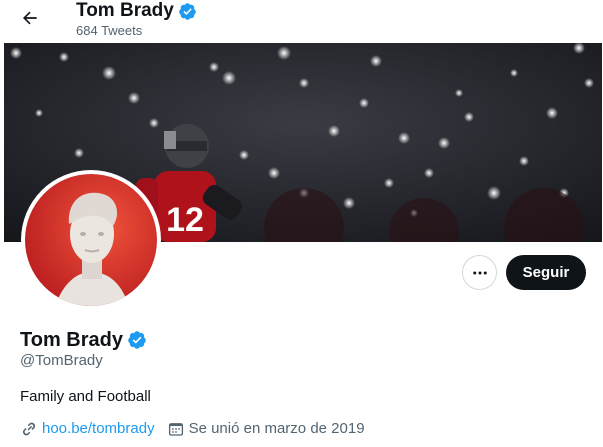  Describe the element at coordinates (61, 360) in the screenshot. I see `profile-handle: @TomBrady` at that location.